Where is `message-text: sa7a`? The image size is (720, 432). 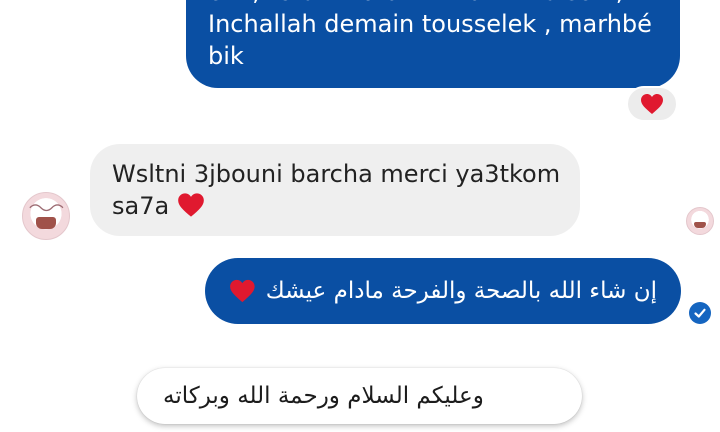 message-text: sa7a is located at coordinates (141, 206).